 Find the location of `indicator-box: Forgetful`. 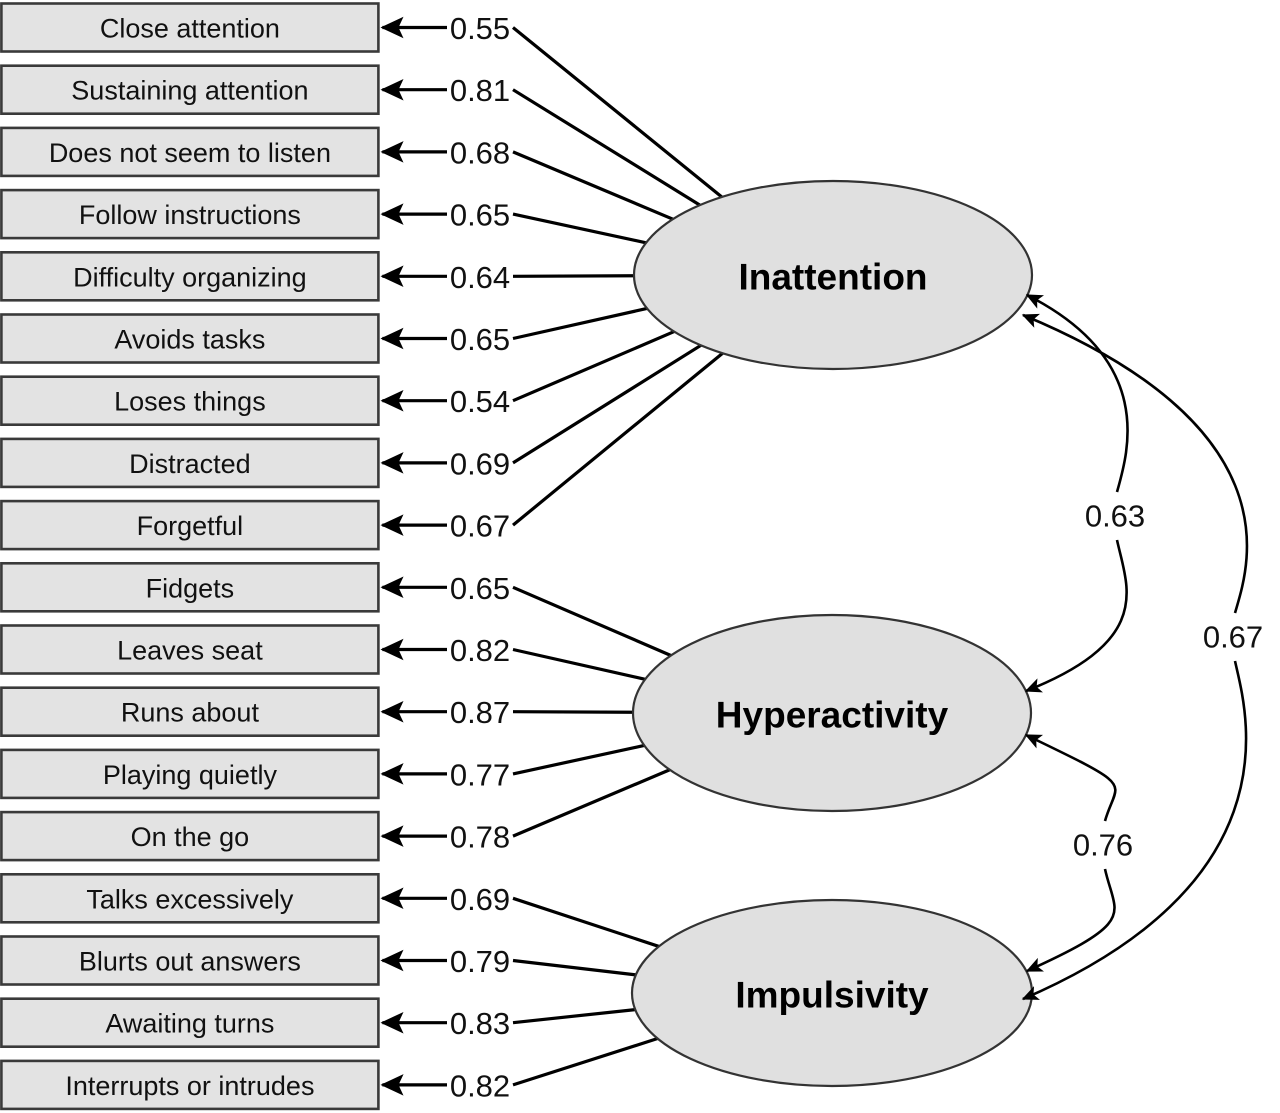

indicator-box: Forgetful is located at coordinates (190, 525).